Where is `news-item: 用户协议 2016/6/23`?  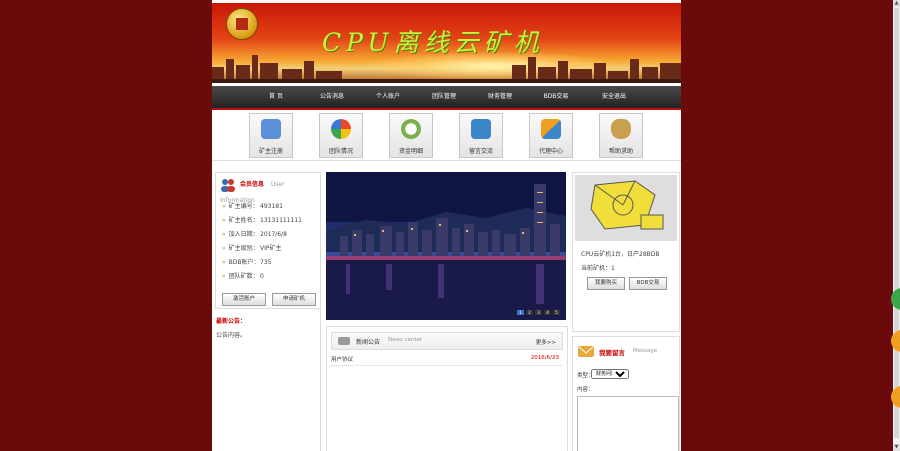
news-item: 用户协议 2016/6/23 is located at coordinates (446, 360).